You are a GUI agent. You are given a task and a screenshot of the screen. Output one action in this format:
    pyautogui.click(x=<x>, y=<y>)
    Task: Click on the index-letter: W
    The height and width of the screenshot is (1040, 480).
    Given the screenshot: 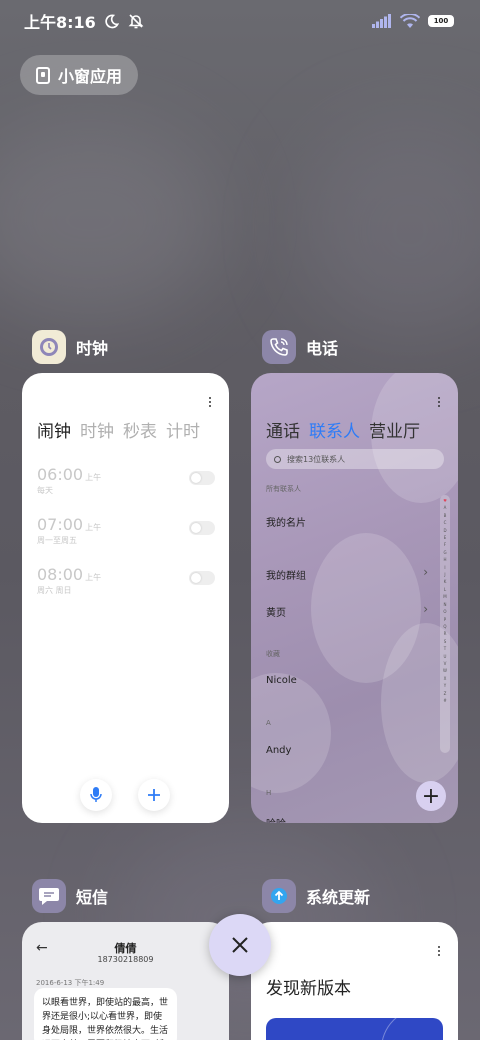 What is the action you would take?
    pyautogui.click(x=445, y=670)
    